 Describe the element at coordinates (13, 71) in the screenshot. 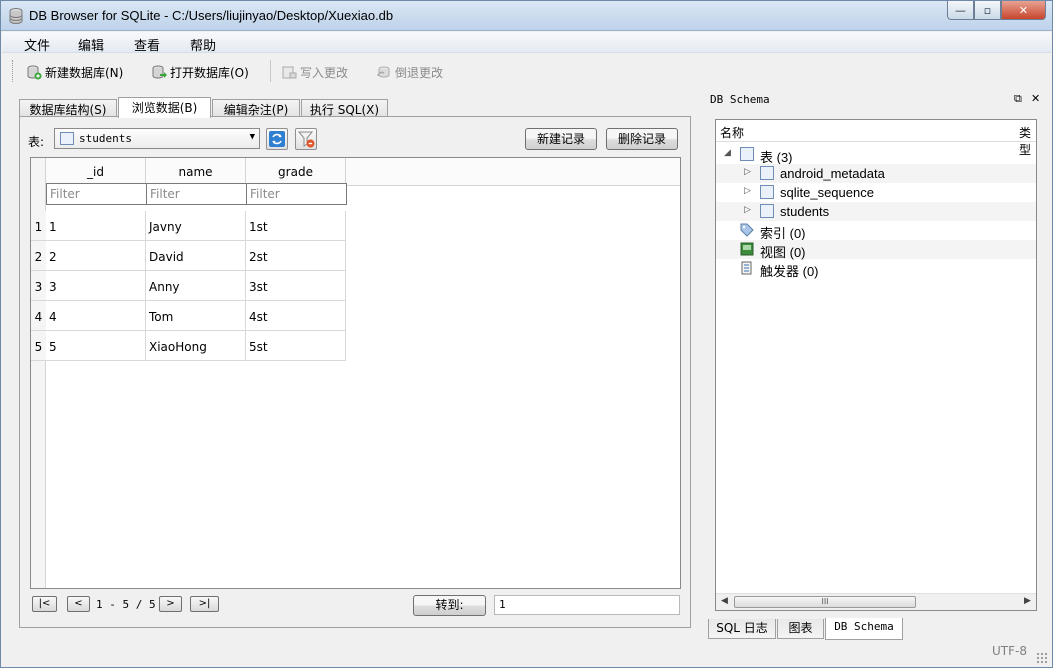

I see `toolbar-grip` at that location.